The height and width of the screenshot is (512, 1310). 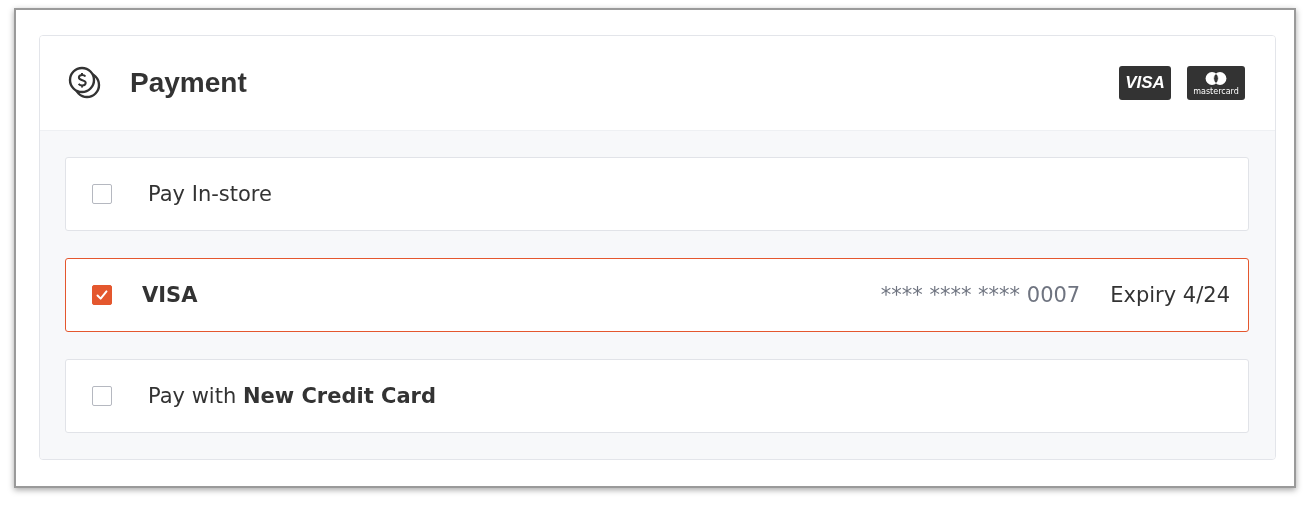 I want to click on section-title: Payment, so click(x=188, y=83).